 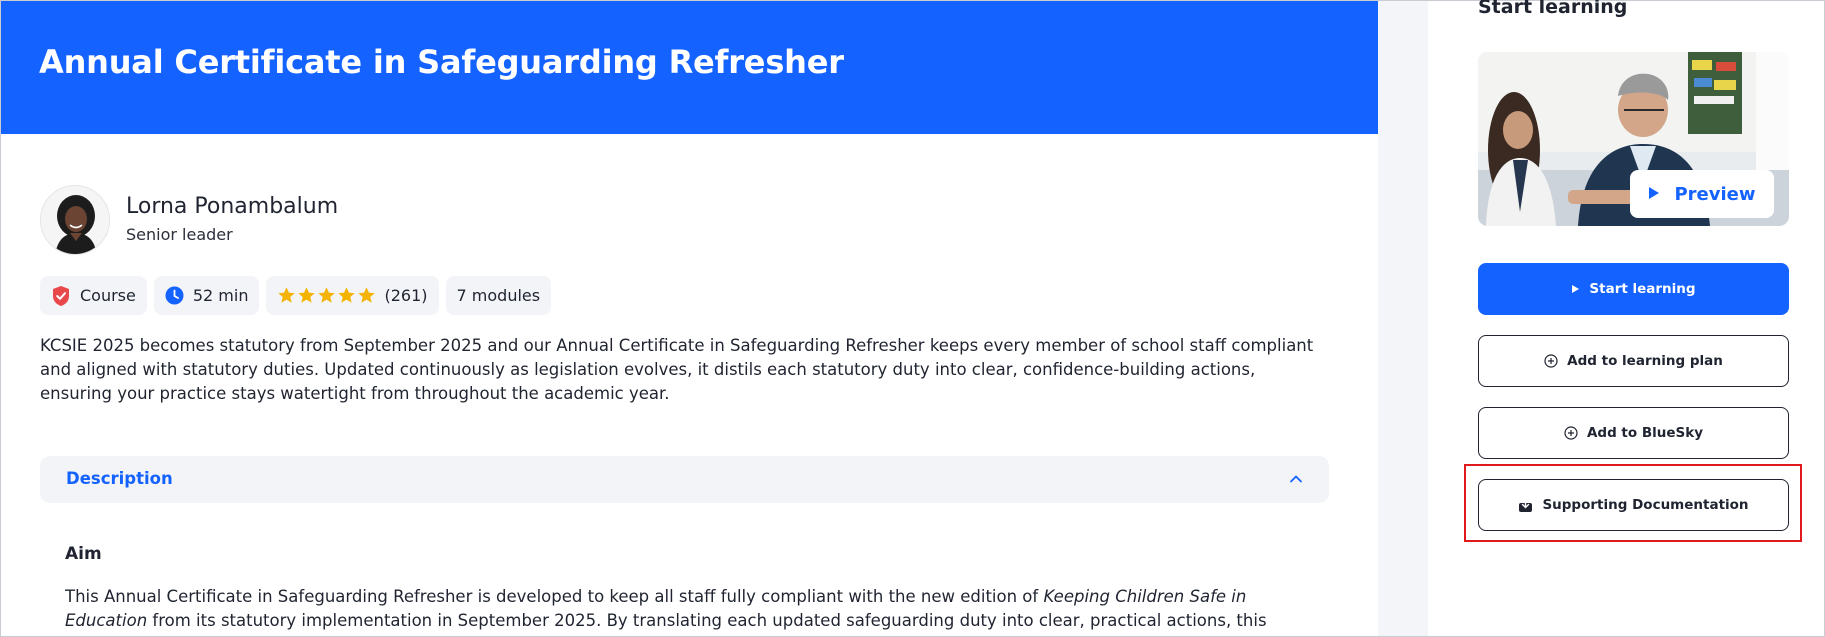 What do you see at coordinates (1642, 289) in the screenshot?
I see `start-learning-label: Start learning` at bounding box center [1642, 289].